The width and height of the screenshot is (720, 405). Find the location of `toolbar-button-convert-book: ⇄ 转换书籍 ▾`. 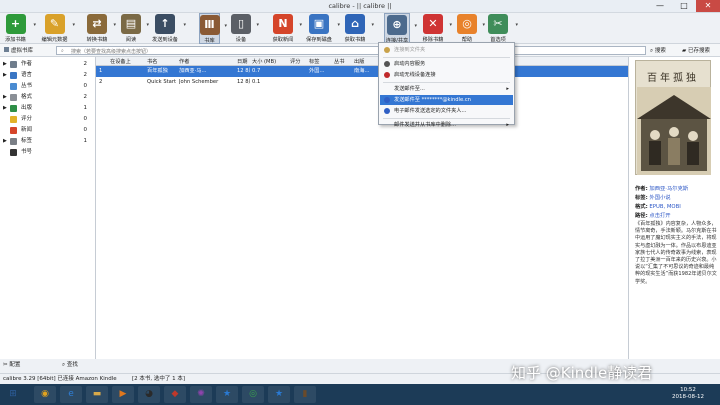

toolbar-button-convert-book: ⇄ 转换书籍 ▾ is located at coordinates (101, 28).